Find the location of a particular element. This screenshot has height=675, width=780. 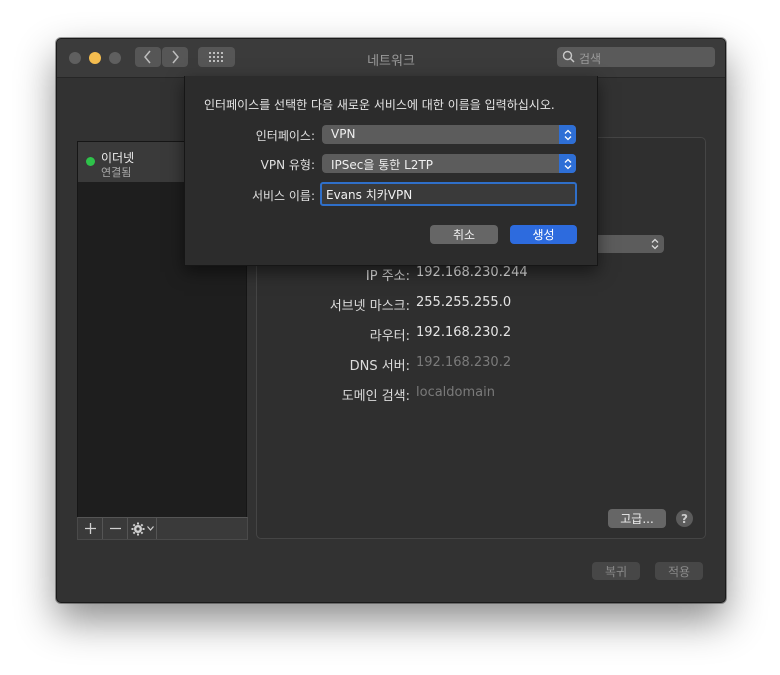

title-bar: 네트워크 검색 is located at coordinates (391, 58).